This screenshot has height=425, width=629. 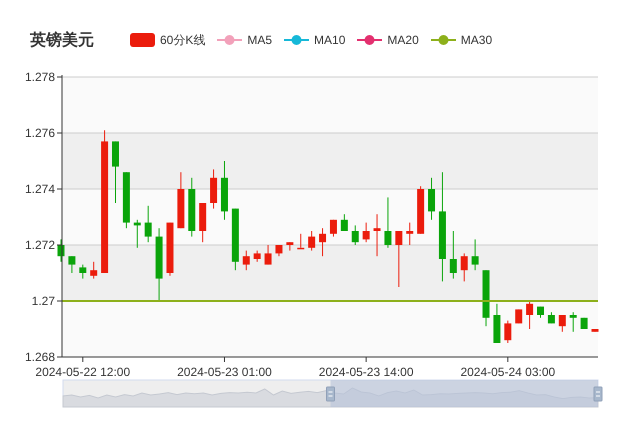 I want to click on range-slider, so click(x=330, y=394).